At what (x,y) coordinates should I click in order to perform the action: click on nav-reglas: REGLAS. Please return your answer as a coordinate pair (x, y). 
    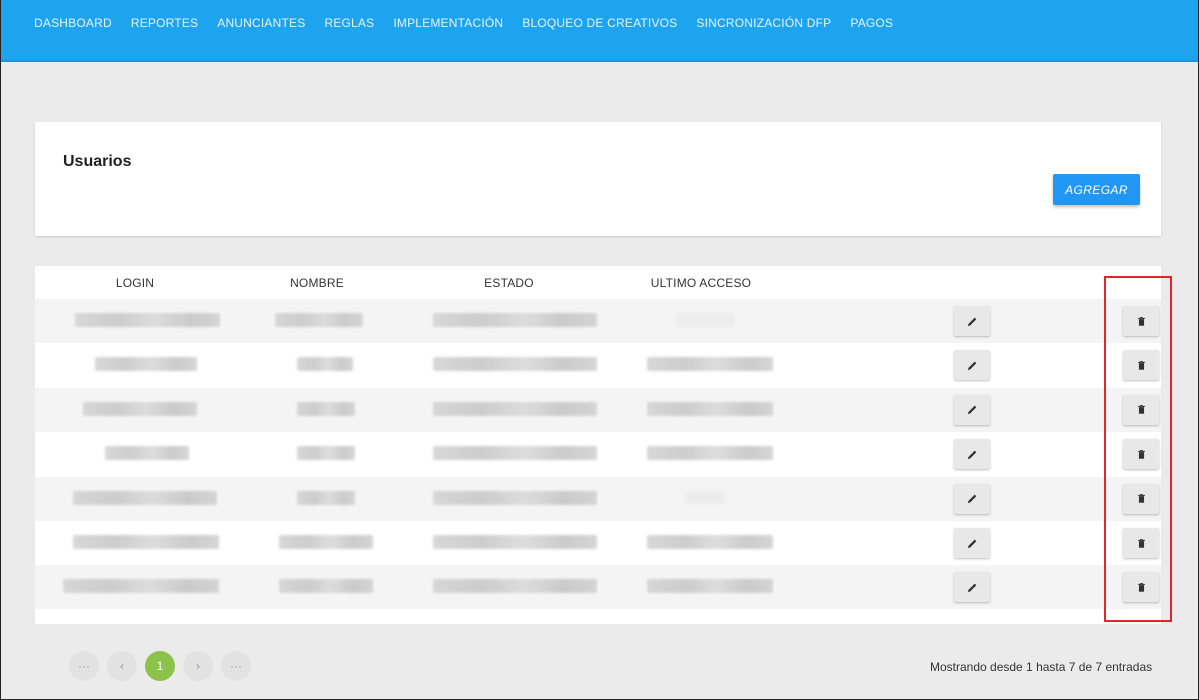
    Looking at the image, I should click on (349, 23).